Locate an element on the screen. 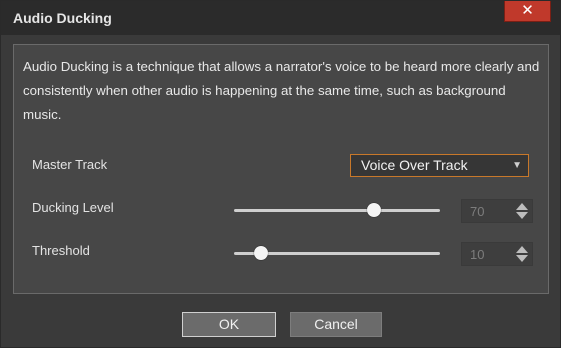  threshold-slider-thumb is located at coordinates (260, 253).